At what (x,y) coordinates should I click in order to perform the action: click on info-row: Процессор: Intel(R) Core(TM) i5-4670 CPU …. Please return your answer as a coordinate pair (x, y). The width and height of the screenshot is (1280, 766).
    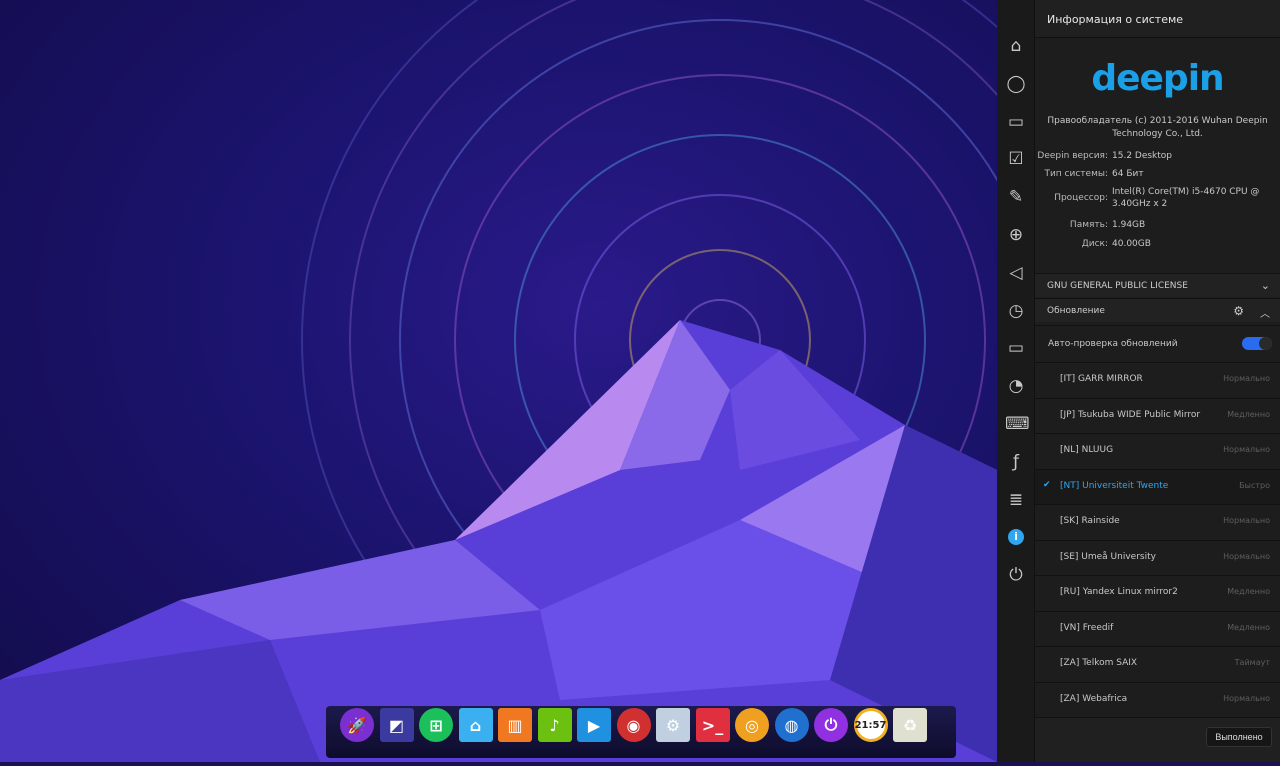
    Looking at the image, I should click on (1157, 198).